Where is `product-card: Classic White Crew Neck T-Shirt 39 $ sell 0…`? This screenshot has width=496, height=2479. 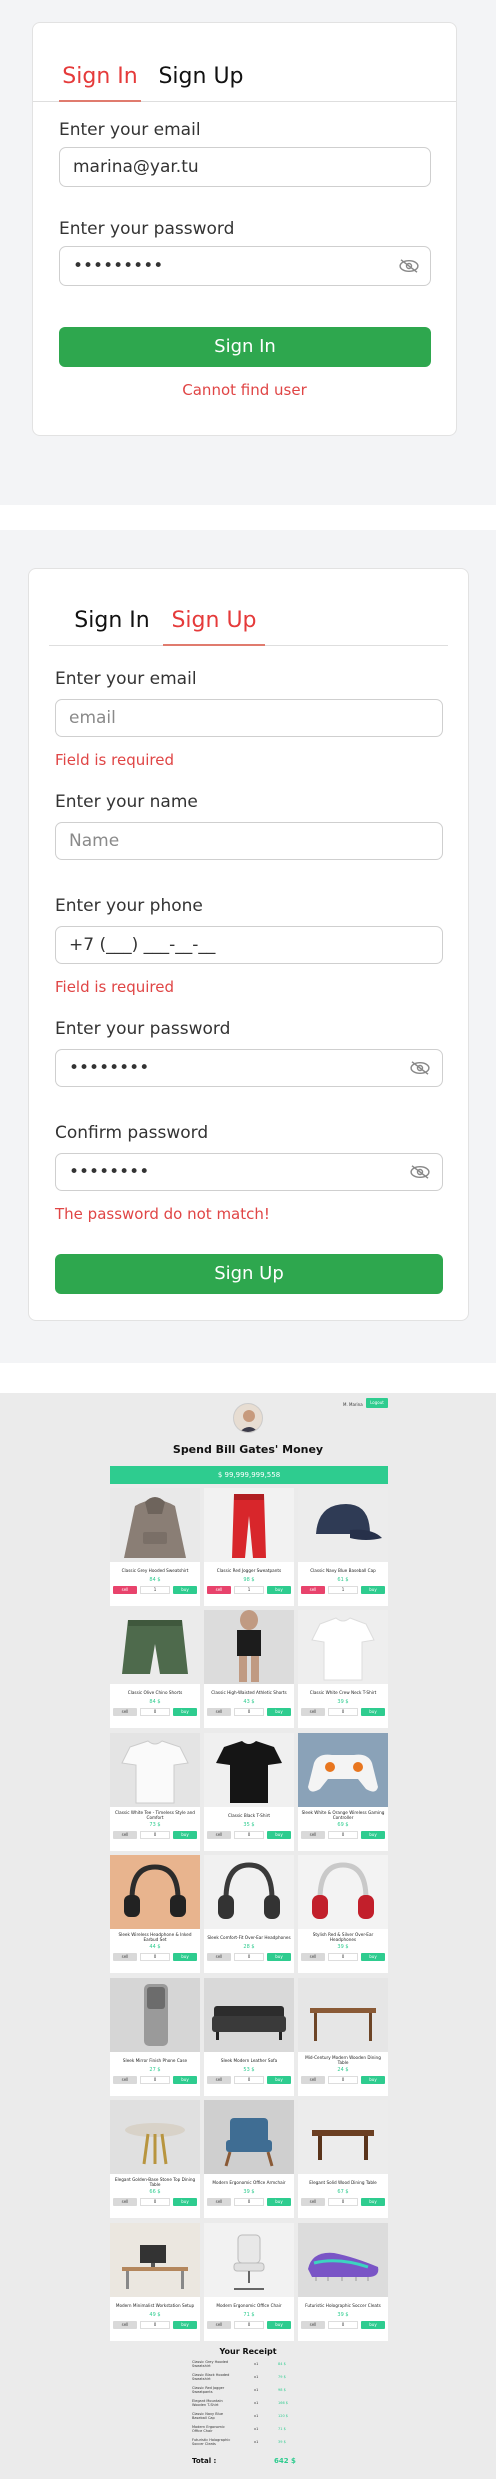 product-card: Classic White Crew Neck T-Shirt 39 $ sell 0… is located at coordinates (343, 1669).